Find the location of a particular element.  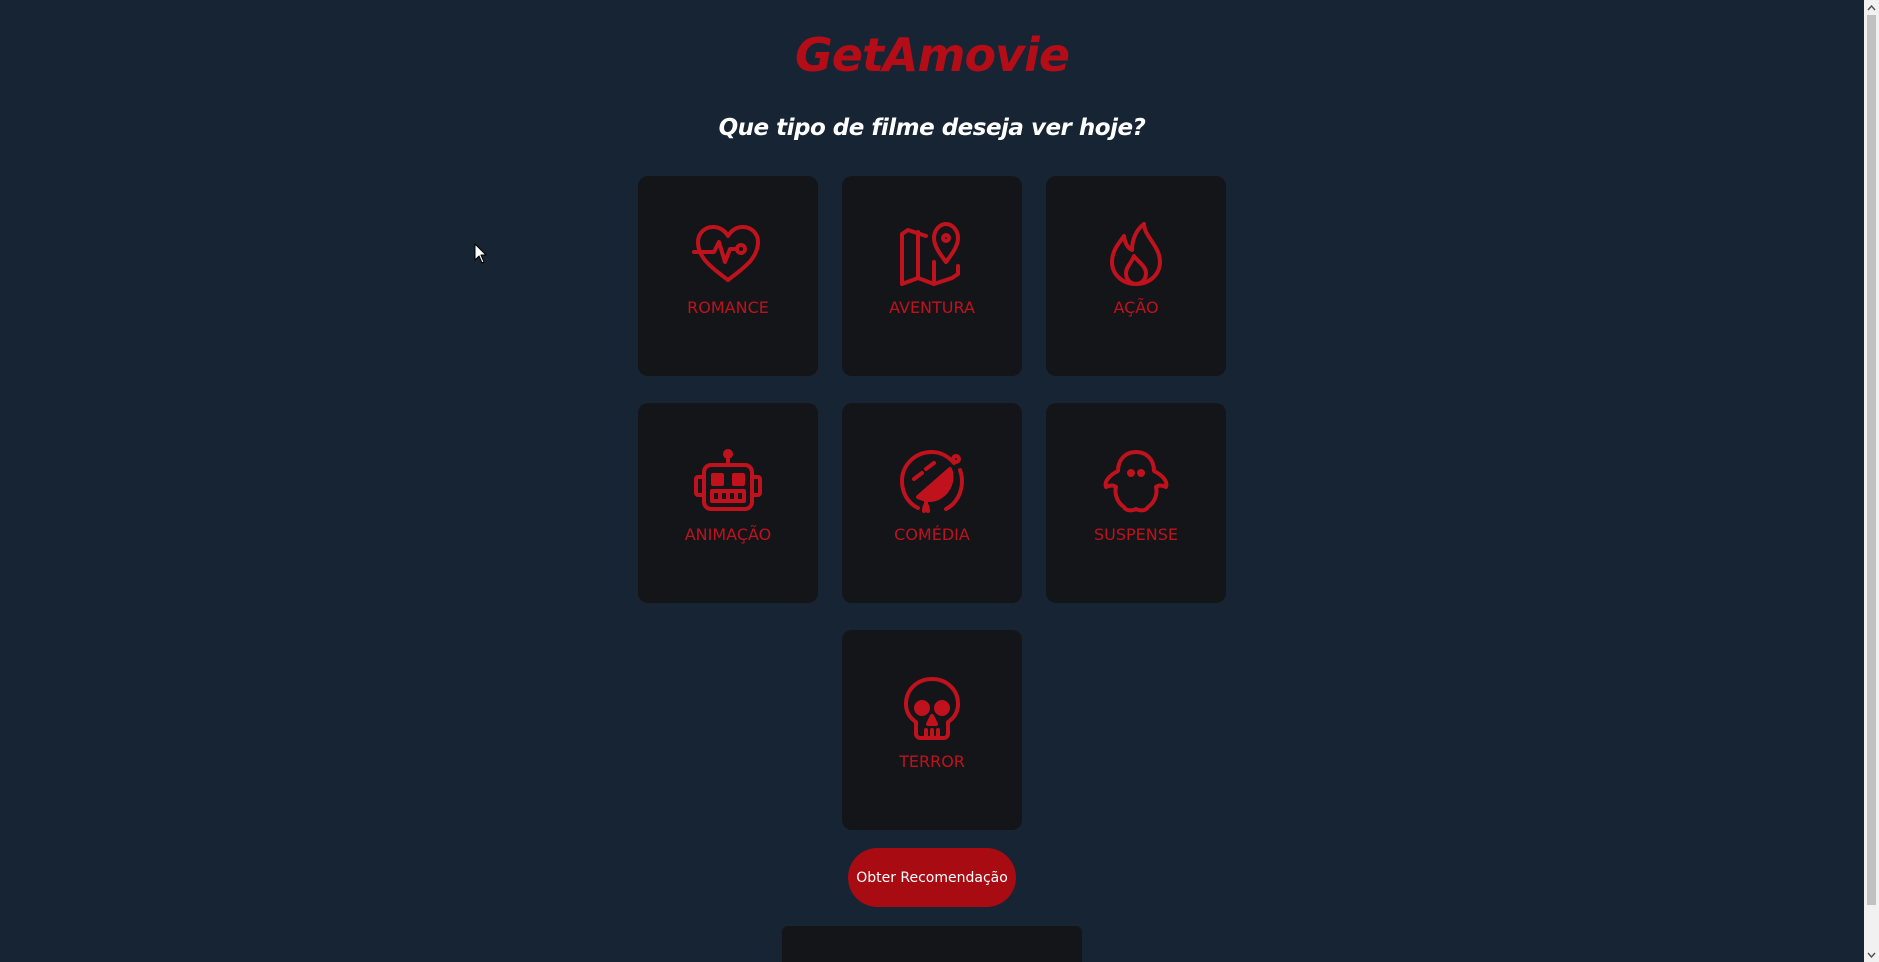

genre-card-comedia: COMÉDIA is located at coordinates (932, 503).